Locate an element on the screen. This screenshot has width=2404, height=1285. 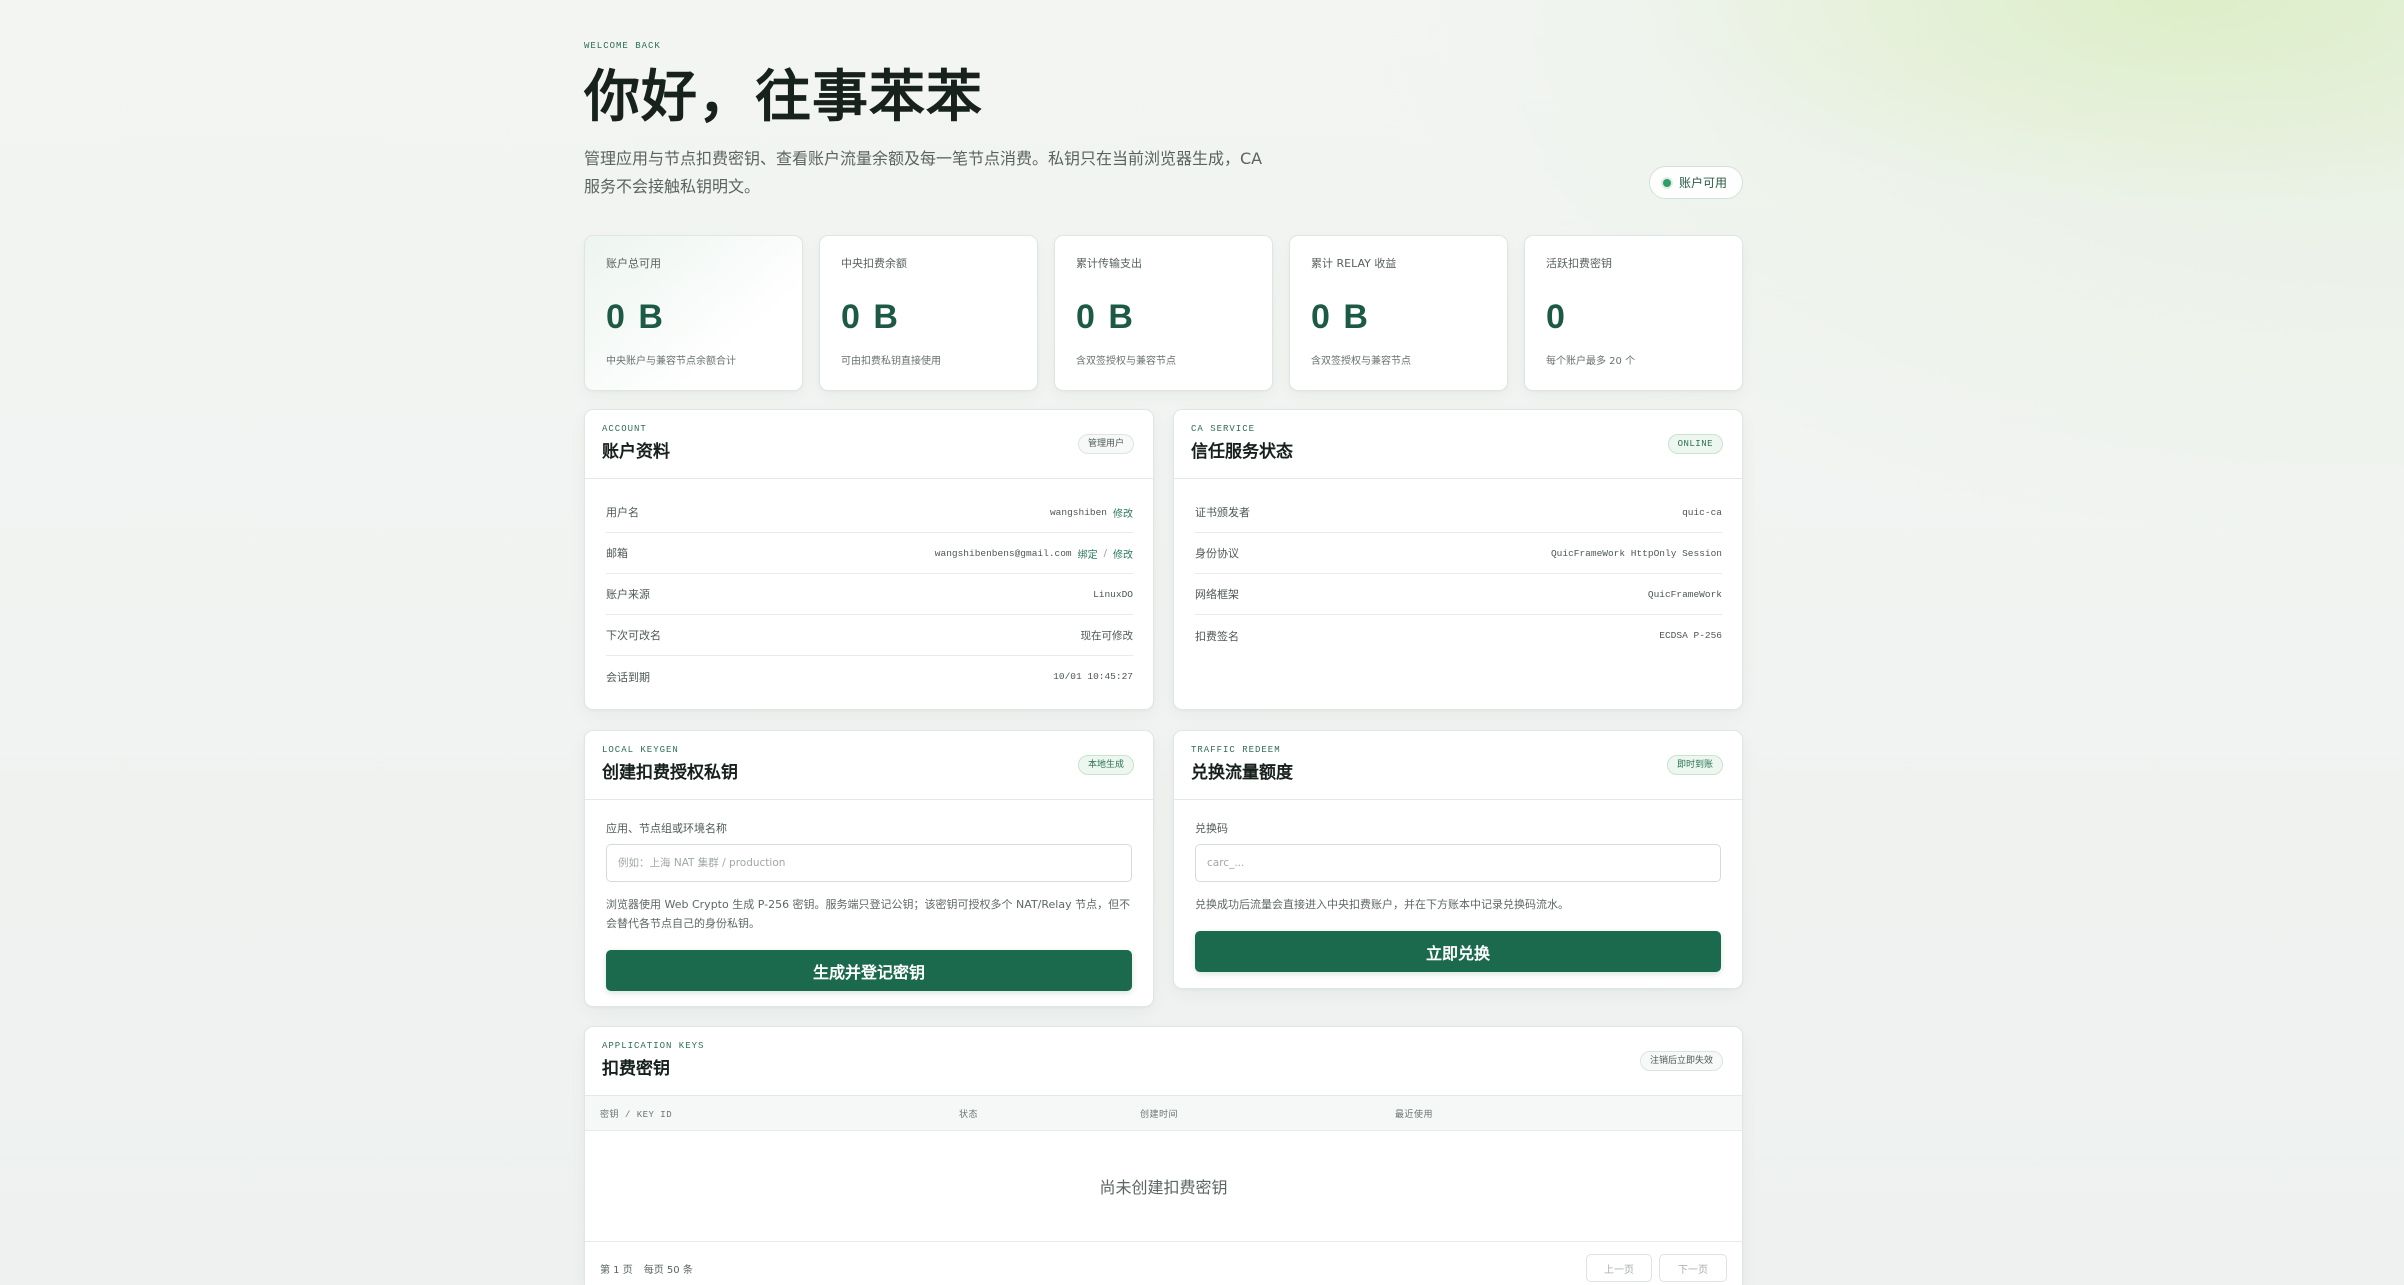
empty-state: 尚未创建扣费密钥 is located at coordinates (1163, 1186).